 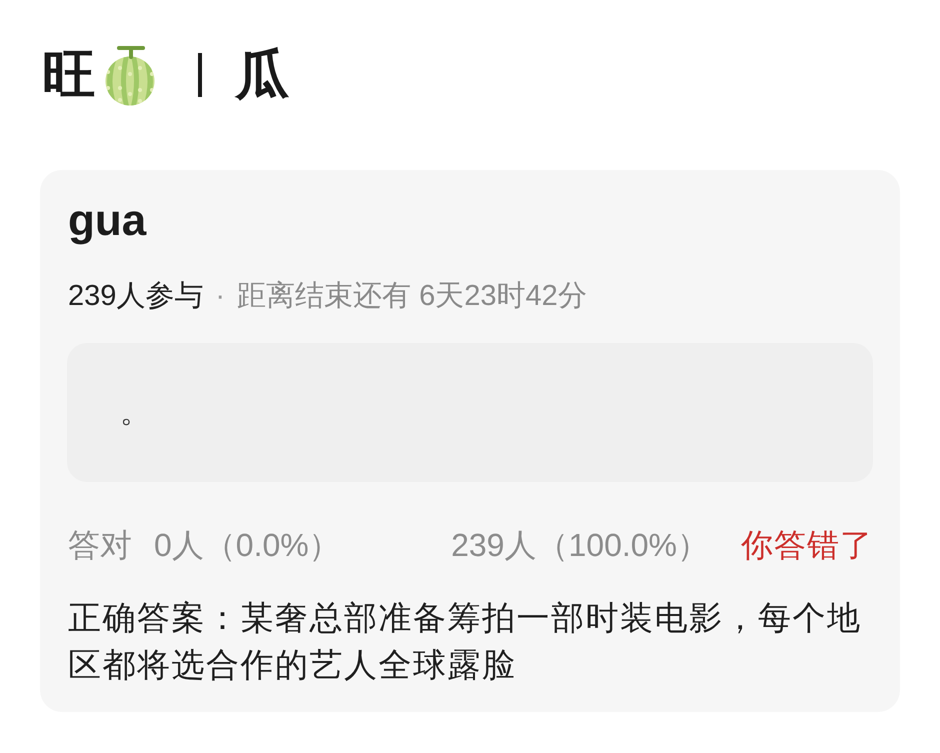 I want to click on title-text: 瓜, so click(x=262, y=75).